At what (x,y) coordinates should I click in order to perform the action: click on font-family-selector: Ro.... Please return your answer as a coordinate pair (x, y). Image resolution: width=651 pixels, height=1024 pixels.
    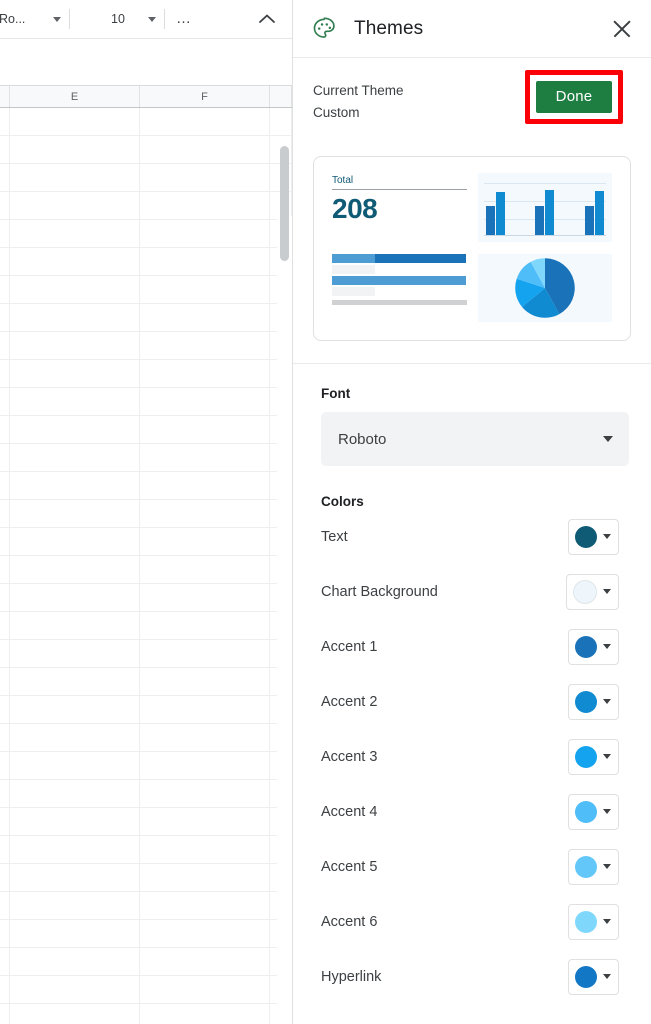
    Looking at the image, I should click on (33, 19).